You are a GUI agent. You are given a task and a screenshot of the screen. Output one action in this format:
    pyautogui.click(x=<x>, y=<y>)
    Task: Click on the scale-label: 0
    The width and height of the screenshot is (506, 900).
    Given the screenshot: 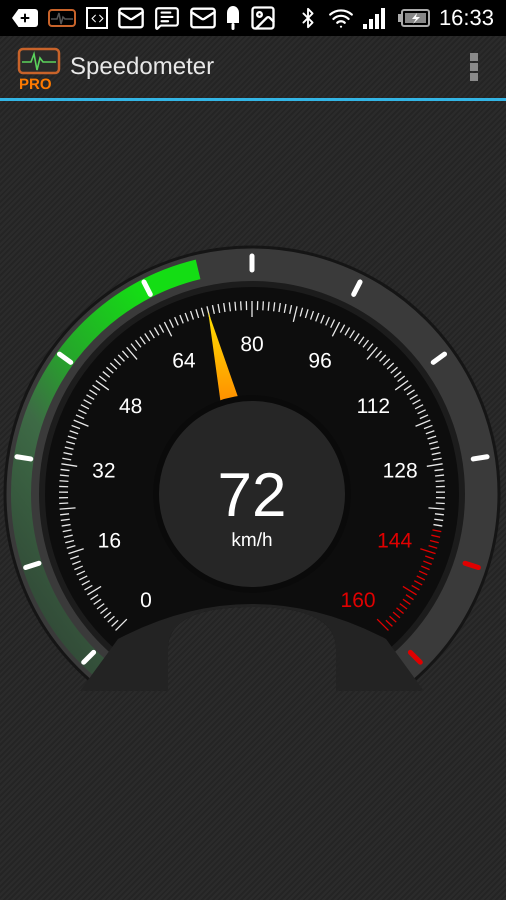 What is the action you would take?
    pyautogui.click(x=146, y=600)
    